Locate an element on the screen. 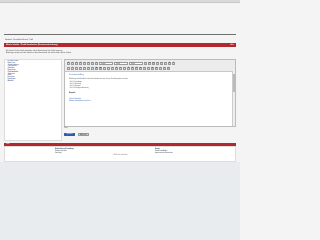 The height and width of the screenshot is (240, 320). indent-icon: ⇥ is located at coordinates (80, 68).